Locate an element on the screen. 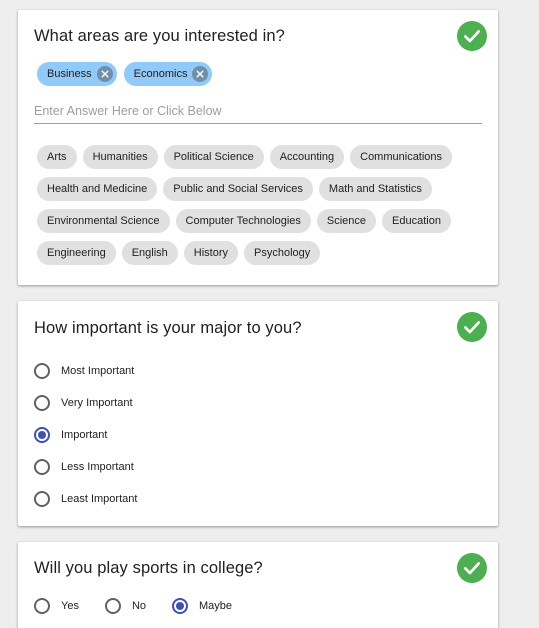 This screenshot has height=628, width=539. radio-label: No is located at coordinates (139, 606).